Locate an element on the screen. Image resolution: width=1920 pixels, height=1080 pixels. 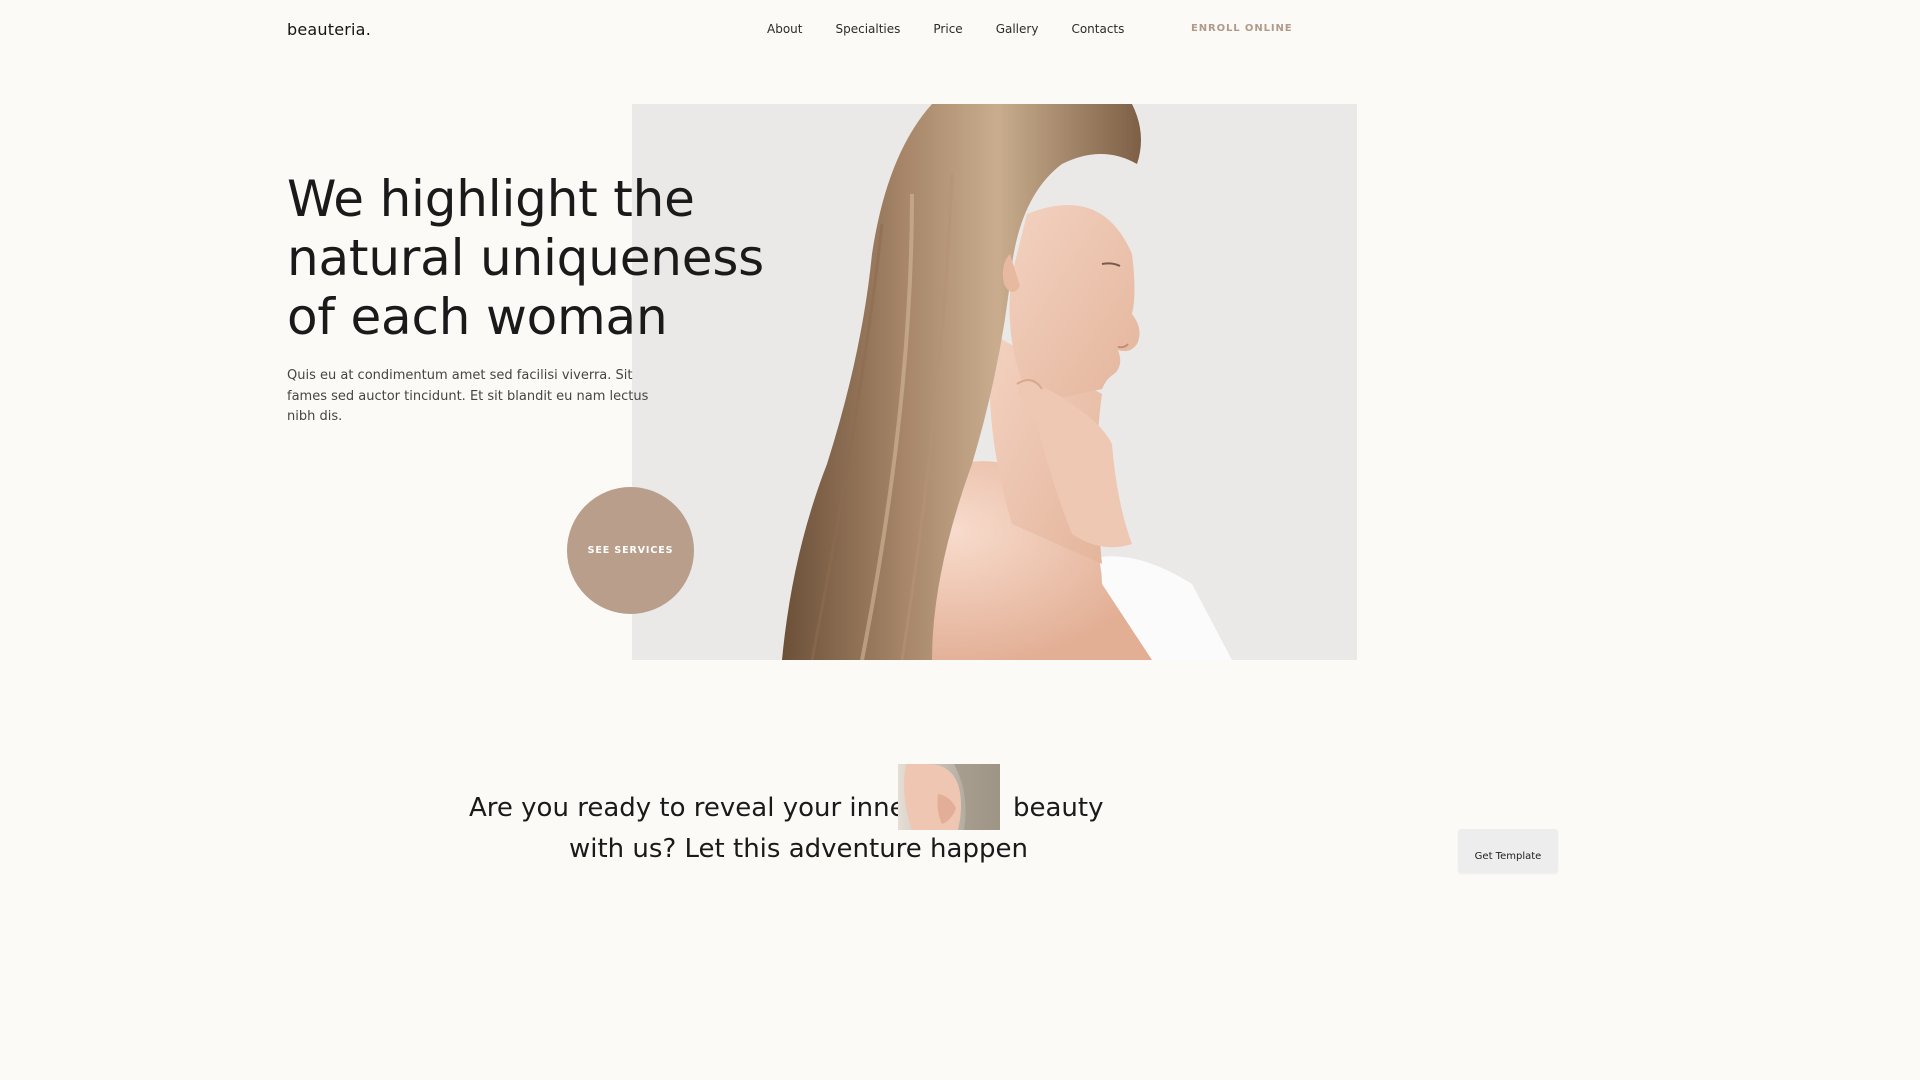
tagline-part-1: Are you ready to reveal your inner is located at coordinates (693, 808).